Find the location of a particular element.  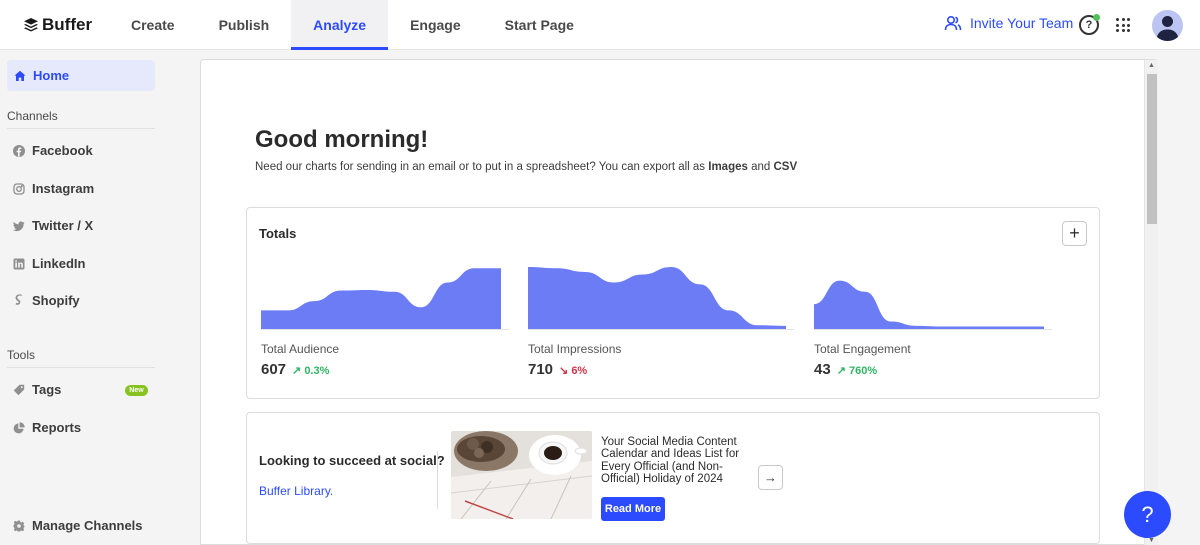

invite-team-label: Invite Your Team is located at coordinates (1022, 23).